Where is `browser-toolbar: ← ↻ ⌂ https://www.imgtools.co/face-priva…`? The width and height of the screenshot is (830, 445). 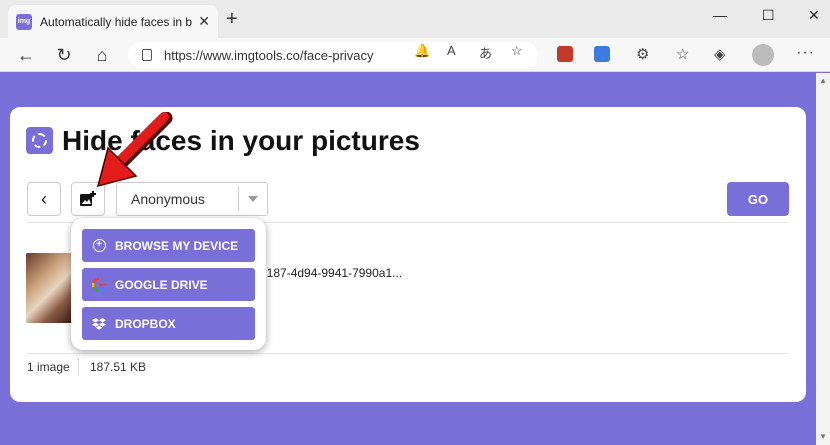 browser-toolbar: ← ↻ ⌂ https://www.imgtools.co/face-priva… is located at coordinates (415, 55).